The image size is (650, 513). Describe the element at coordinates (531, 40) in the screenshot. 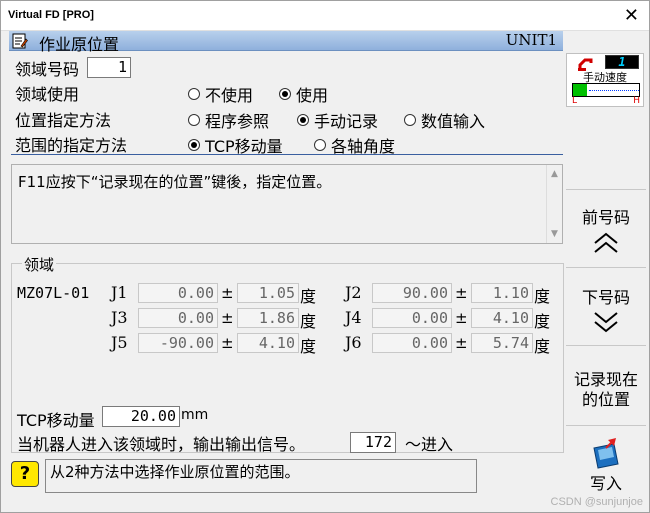

I see `unit-label: UNIT1` at that location.